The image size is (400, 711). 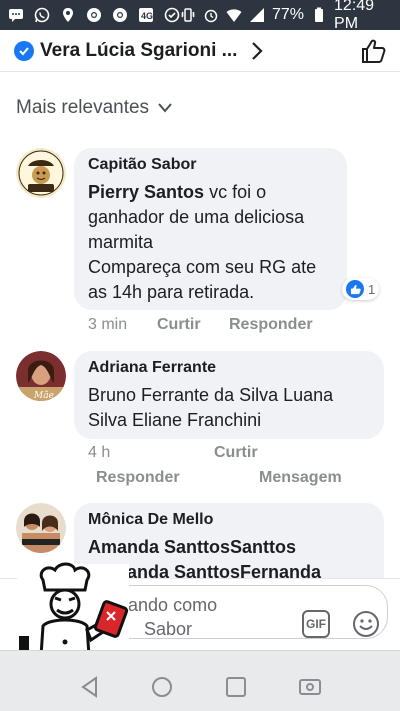 I want to click on sort-dropdown: Mais relevantes, so click(x=94, y=108).